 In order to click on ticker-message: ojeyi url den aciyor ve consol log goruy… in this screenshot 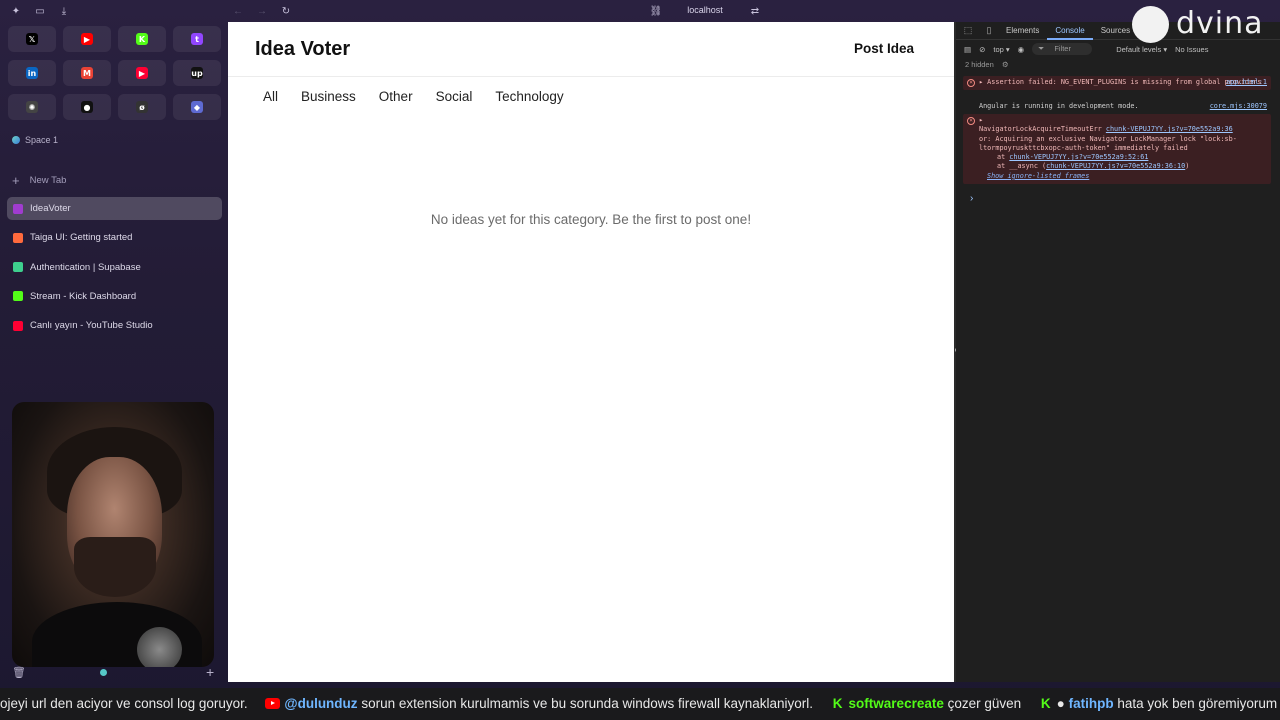, I will do `click(124, 703)`.